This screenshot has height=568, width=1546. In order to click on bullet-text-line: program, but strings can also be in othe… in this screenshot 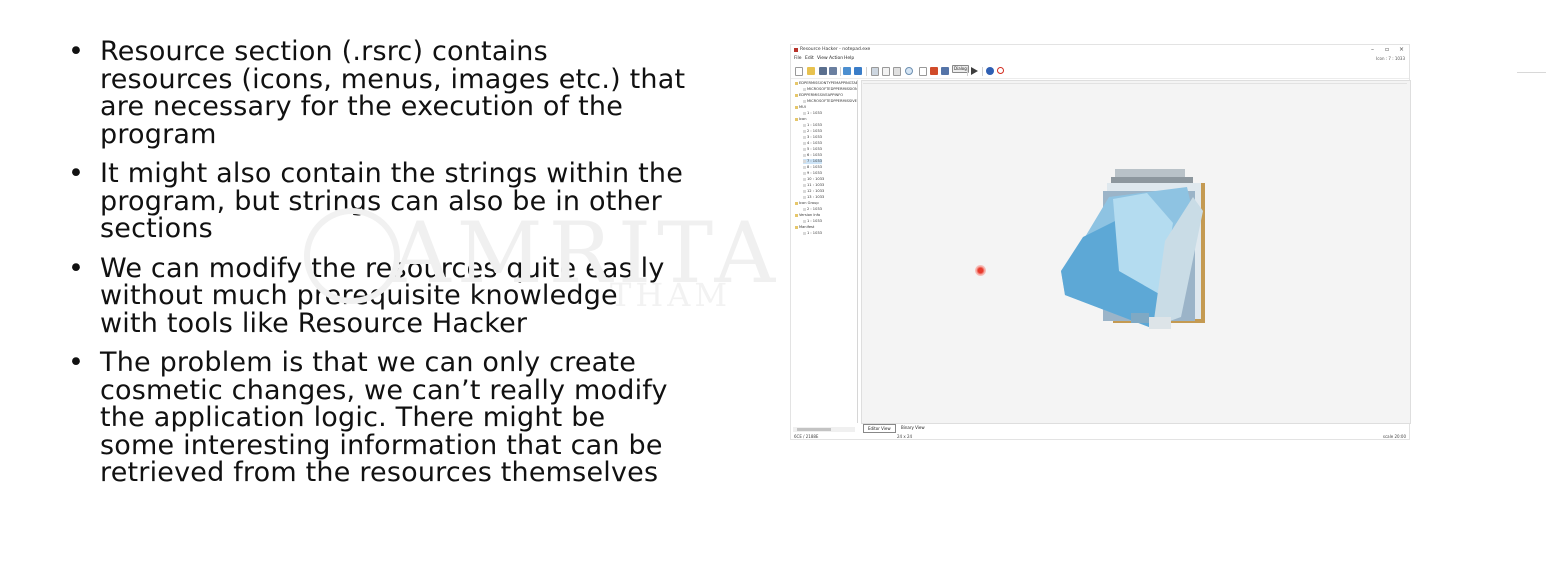, I will do `click(381, 201)`.